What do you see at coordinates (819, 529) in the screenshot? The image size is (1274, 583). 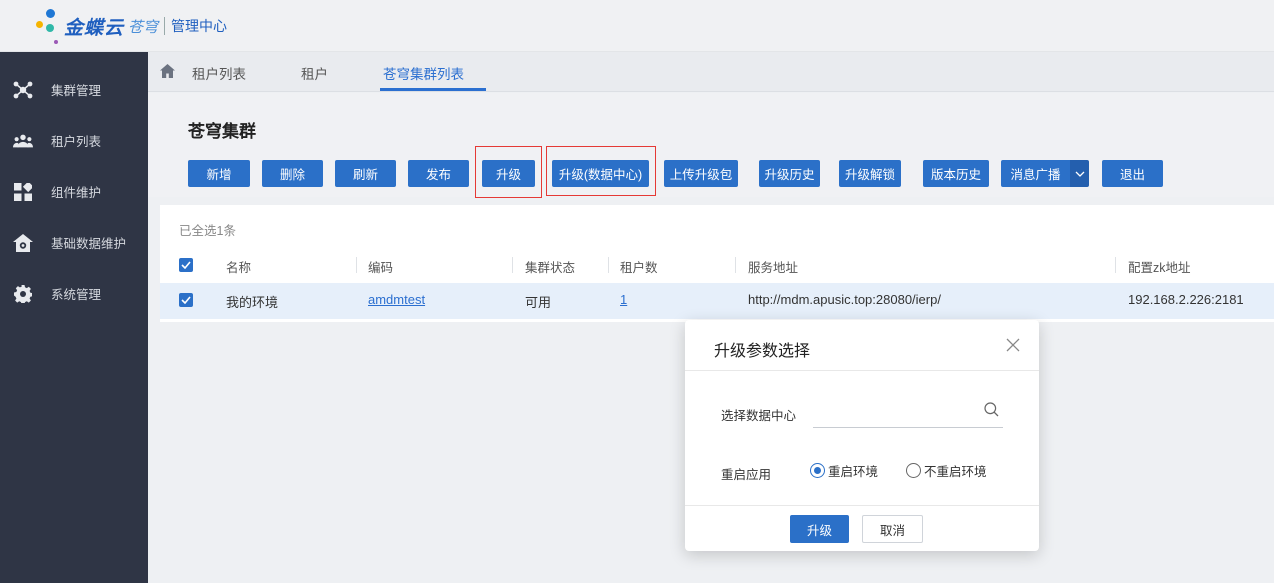 I see `confirm-upgrade-button: 升级` at bounding box center [819, 529].